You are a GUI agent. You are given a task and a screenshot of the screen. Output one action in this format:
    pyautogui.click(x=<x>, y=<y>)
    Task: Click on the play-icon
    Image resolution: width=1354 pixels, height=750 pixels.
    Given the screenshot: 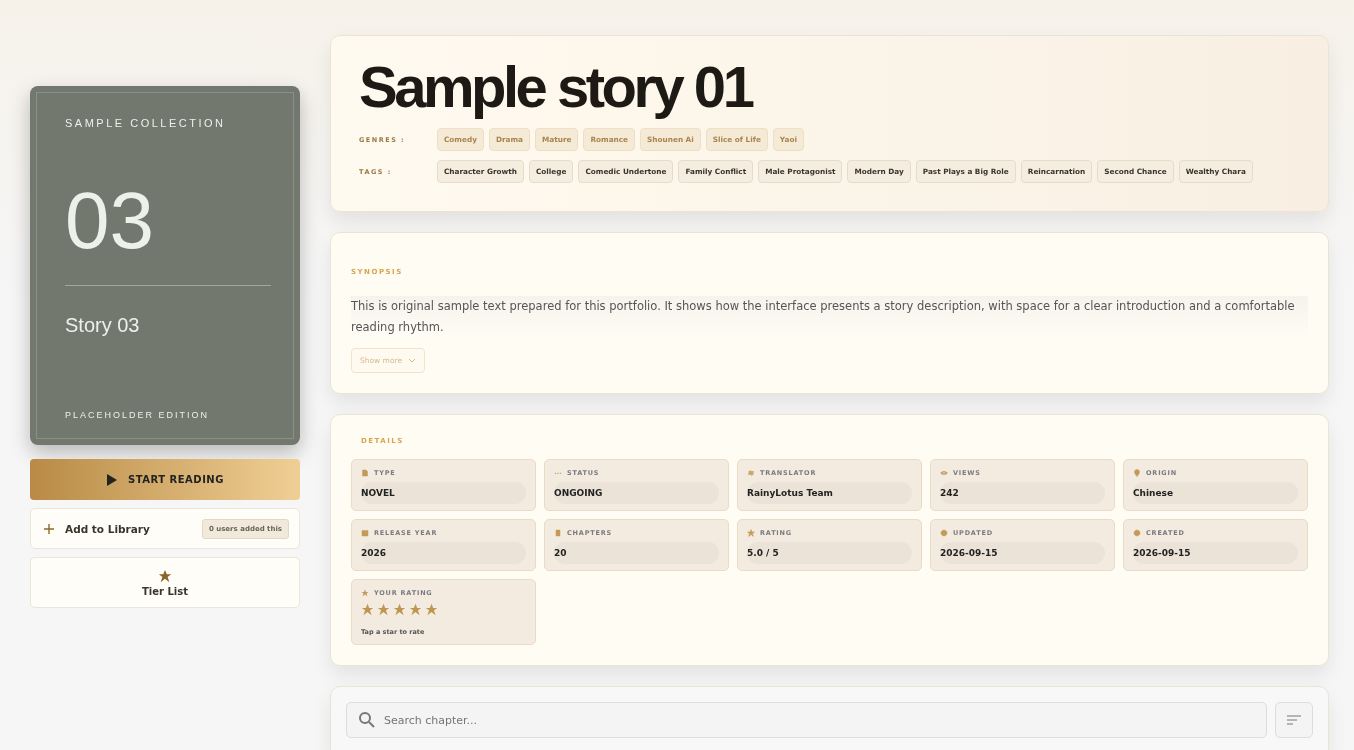 What is the action you would take?
    pyautogui.click(x=112, y=479)
    